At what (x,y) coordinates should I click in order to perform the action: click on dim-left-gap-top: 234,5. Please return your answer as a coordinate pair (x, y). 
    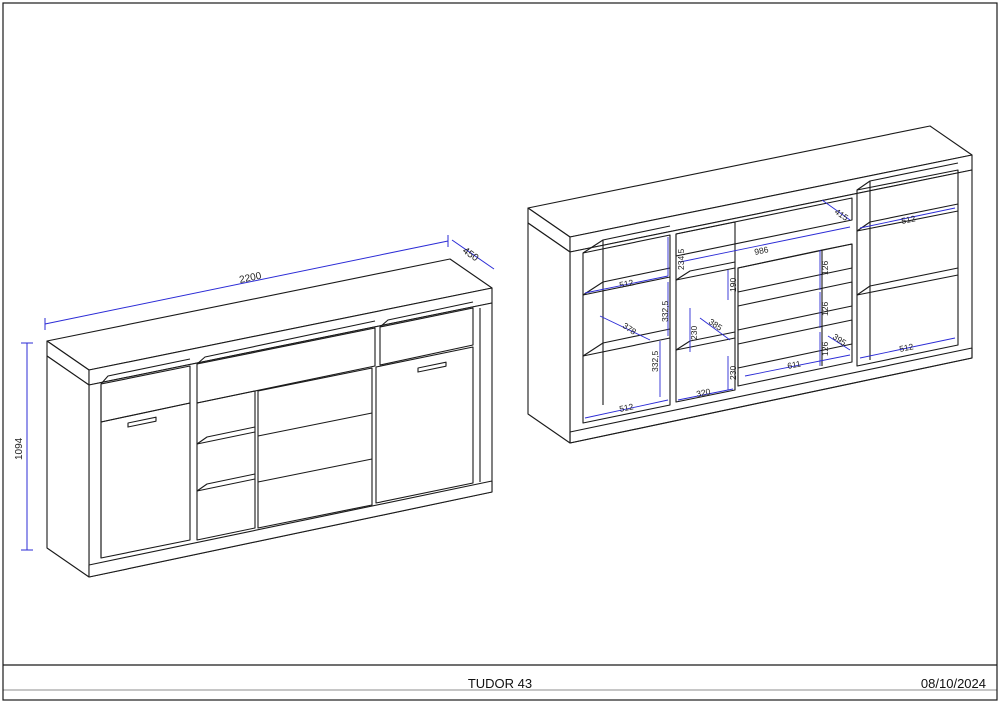
    Looking at the image, I should click on (681, 259).